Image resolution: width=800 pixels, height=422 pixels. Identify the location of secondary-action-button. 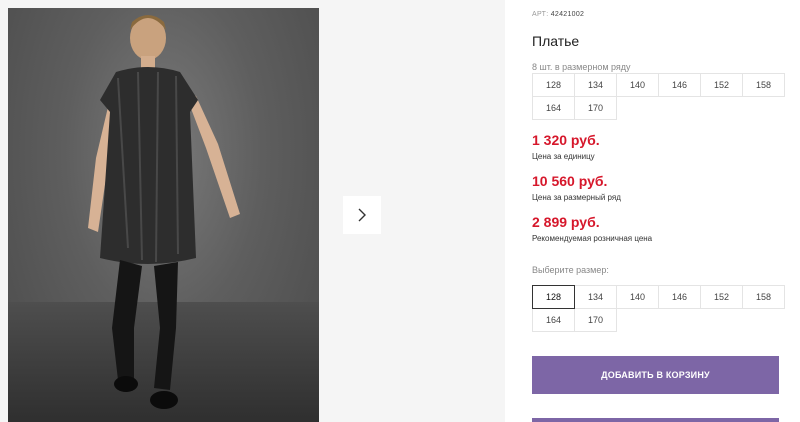
(655, 420).